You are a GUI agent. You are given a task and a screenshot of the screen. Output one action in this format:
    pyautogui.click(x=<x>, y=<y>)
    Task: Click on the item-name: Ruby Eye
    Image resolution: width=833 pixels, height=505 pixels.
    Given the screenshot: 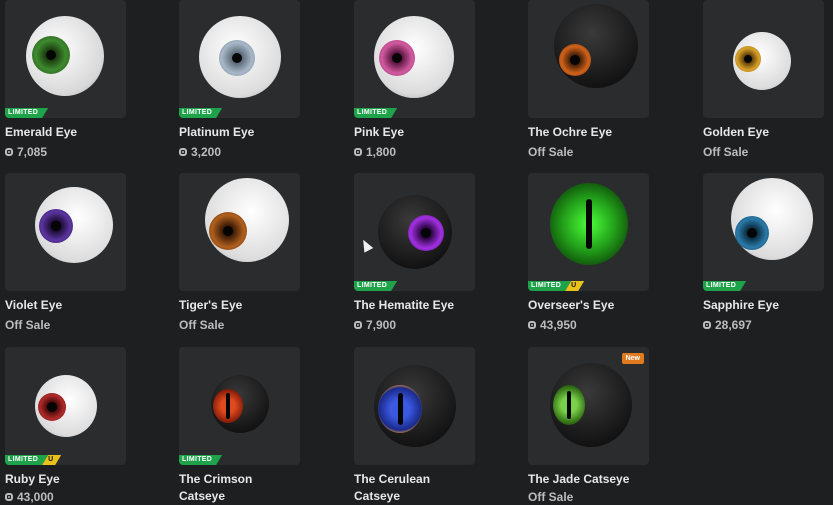 What is the action you would take?
    pyautogui.click(x=67, y=479)
    